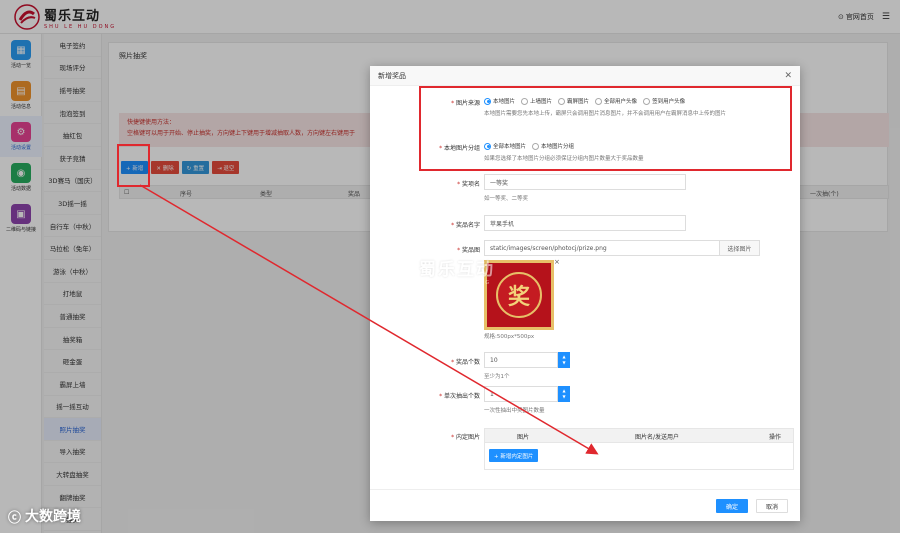 The width and height of the screenshot is (900, 533). Describe the element at coordinates (732, 506) in the screenshot. I see `confirm-button: 确定` at that location.